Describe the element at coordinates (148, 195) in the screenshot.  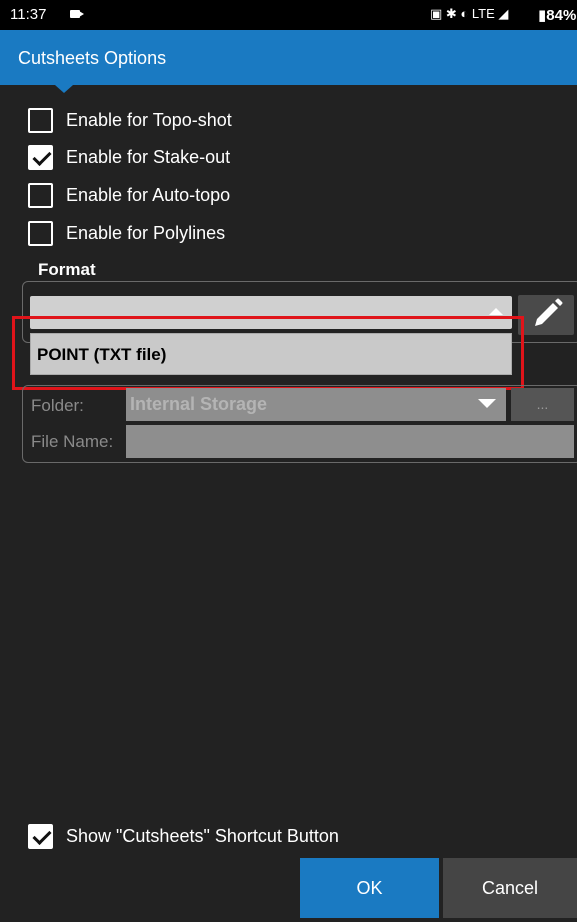
I see `option-label: Enable for Auto-topo` at that location.